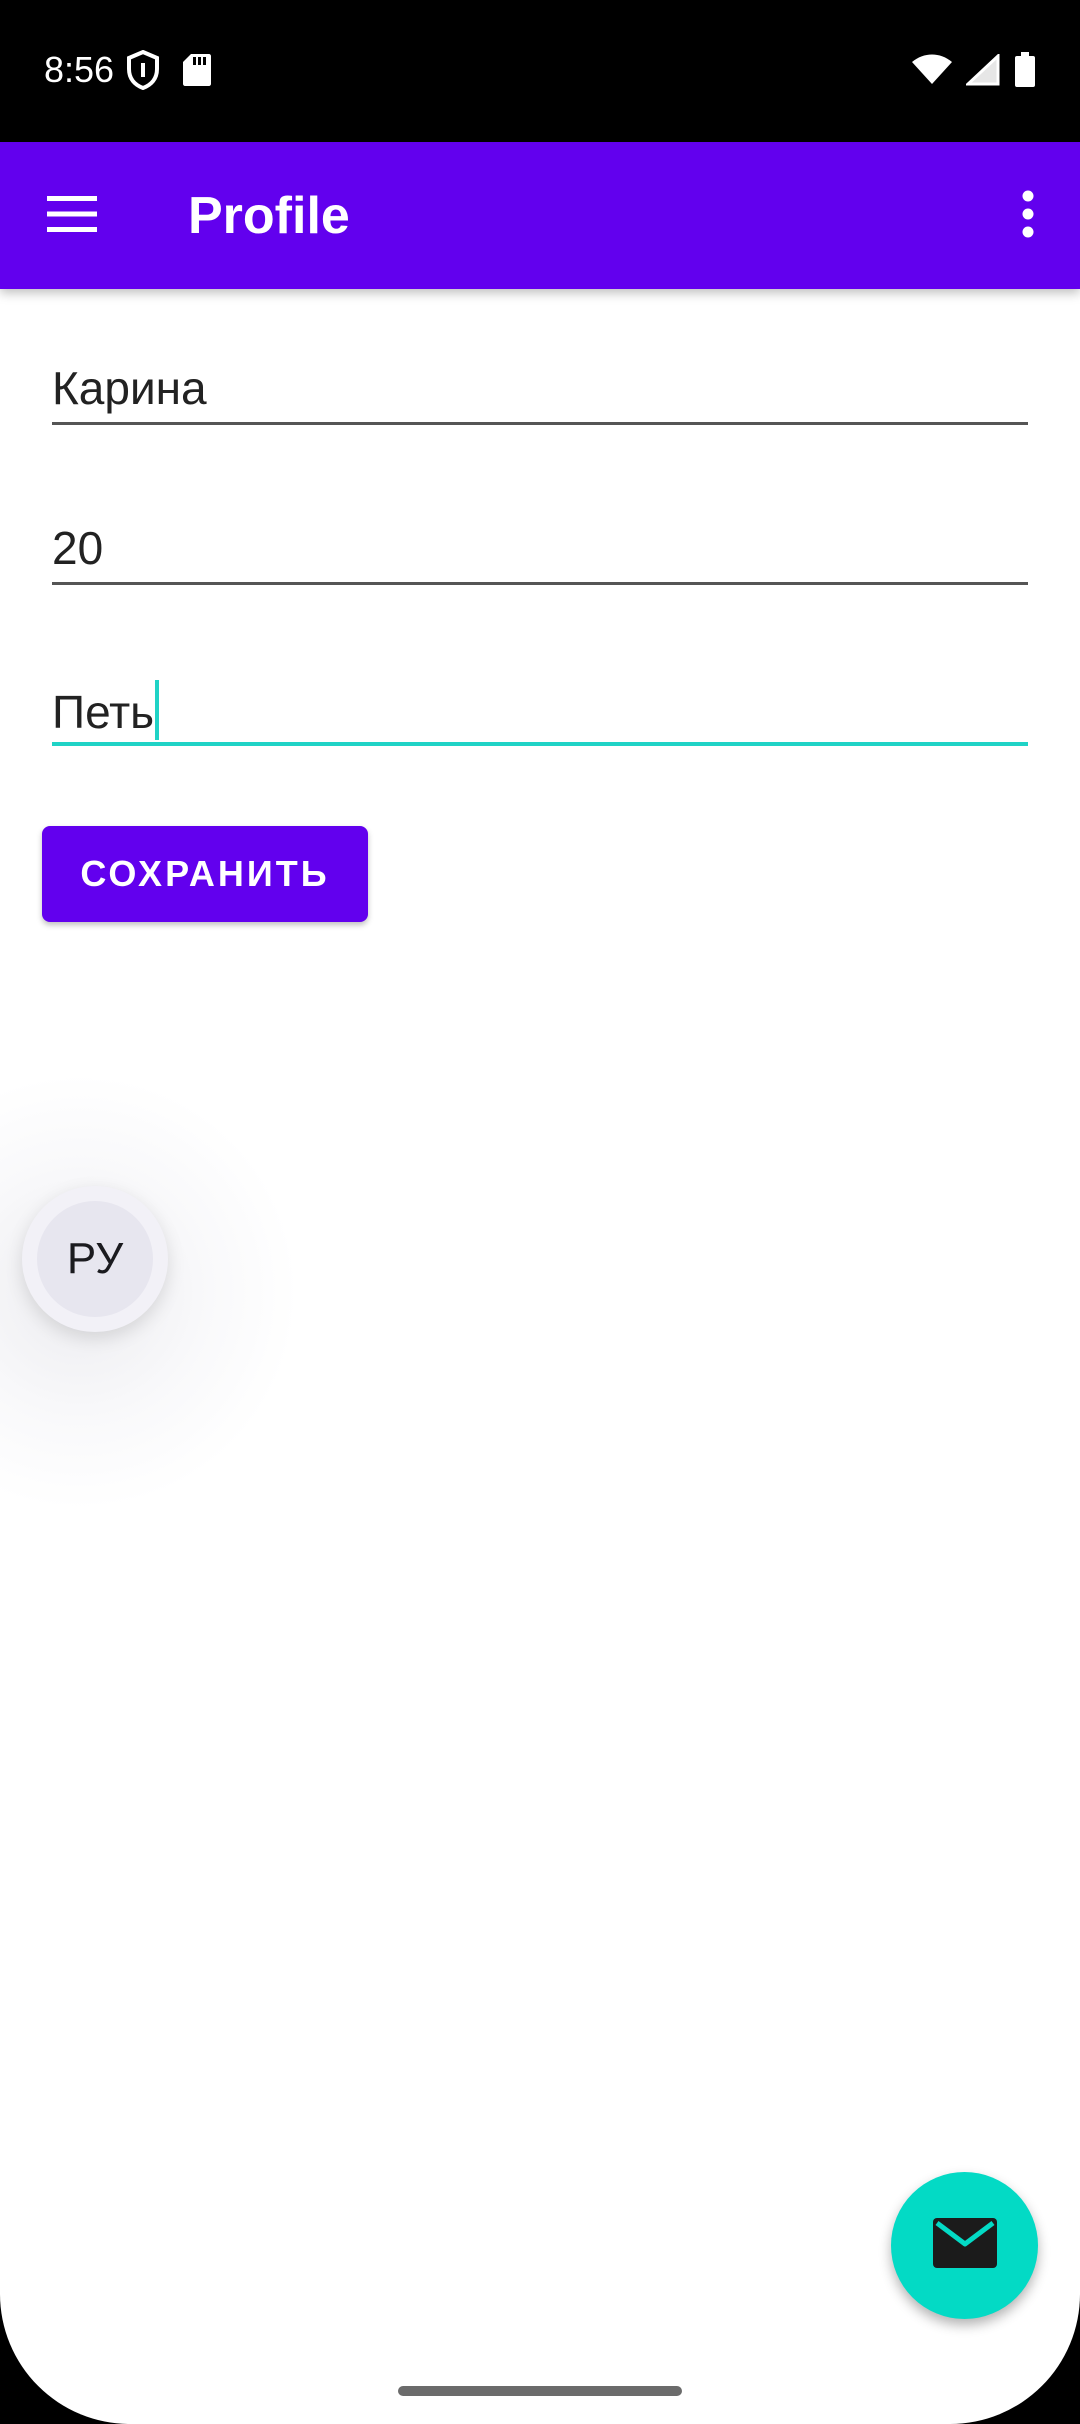 This screenshot has width=1080, height=2424. I want to click on status-left-icons, so click(169, 72).